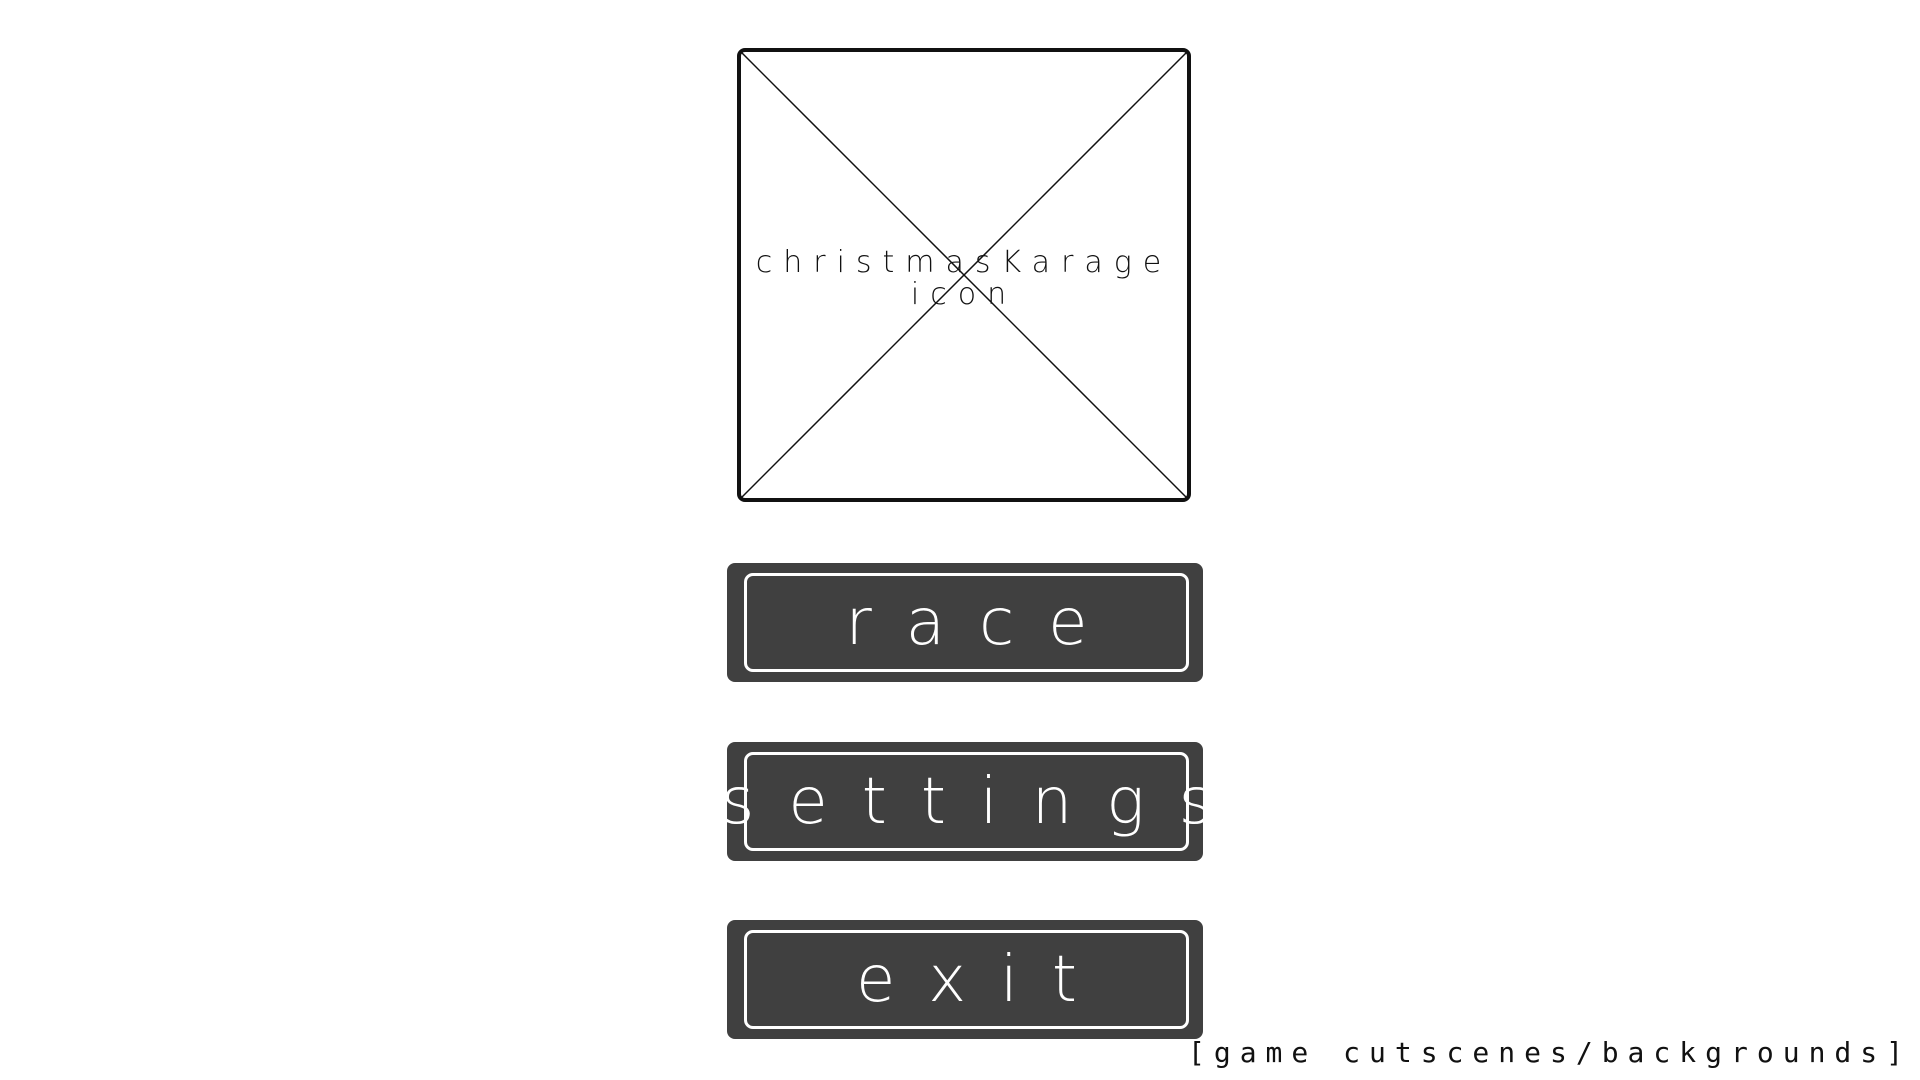 Image resolution: width=1920 pixels, height=1080 pixels. I want to click on background-note: [game cutscenes/backgrounds], so click(1549, 1052).